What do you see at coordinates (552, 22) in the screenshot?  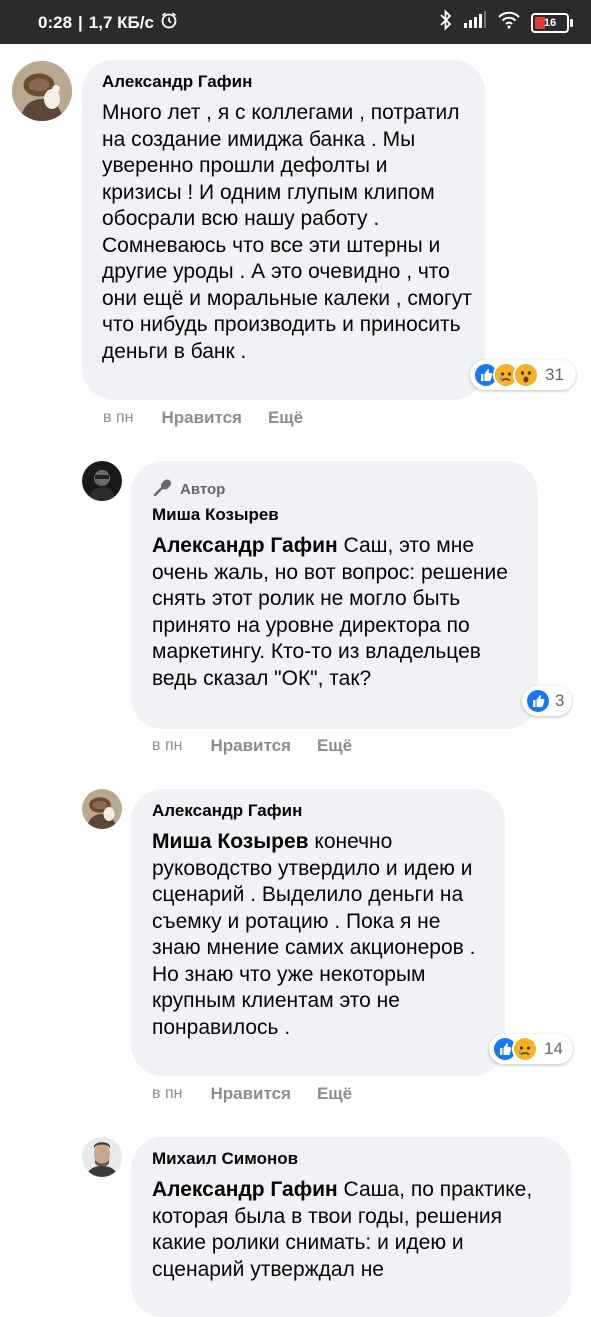 I see `battery-icon: 16` at bounding box center [552, 22].